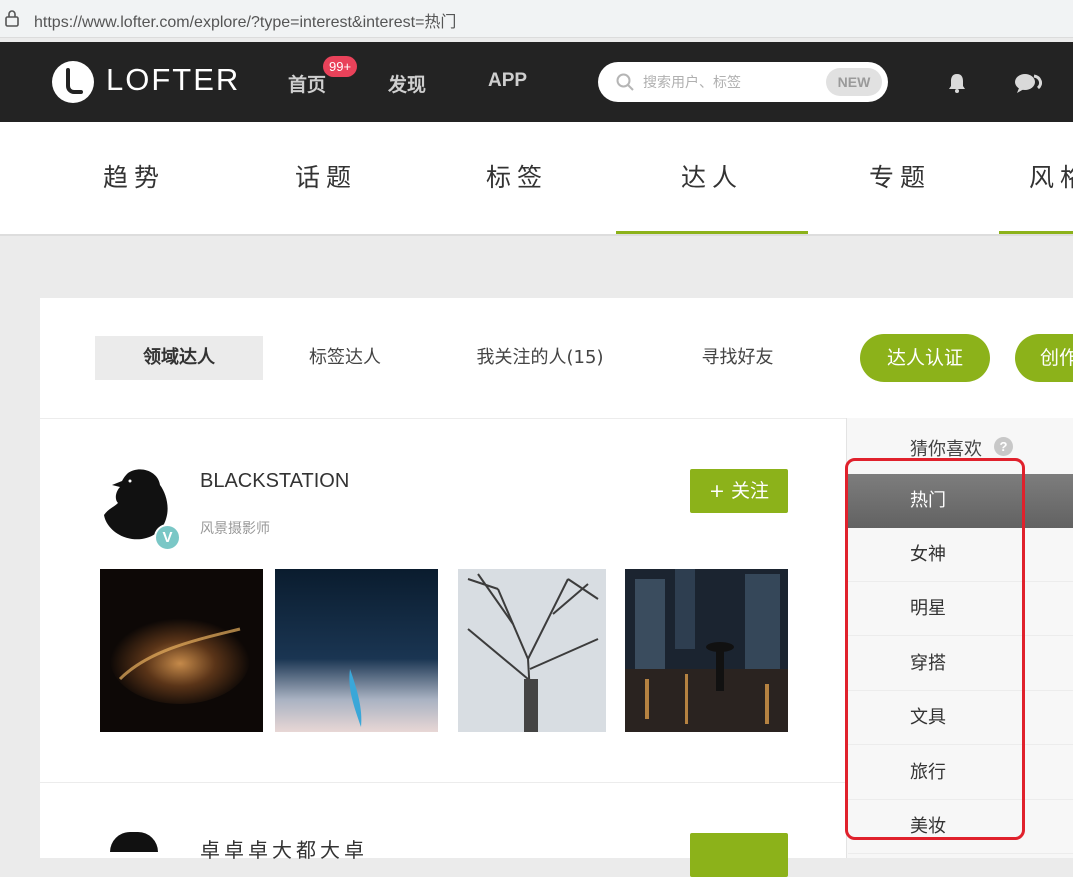 This screenshot has width=1073, height=877. I want to click on tab-special: 专题, so click(900, 178).